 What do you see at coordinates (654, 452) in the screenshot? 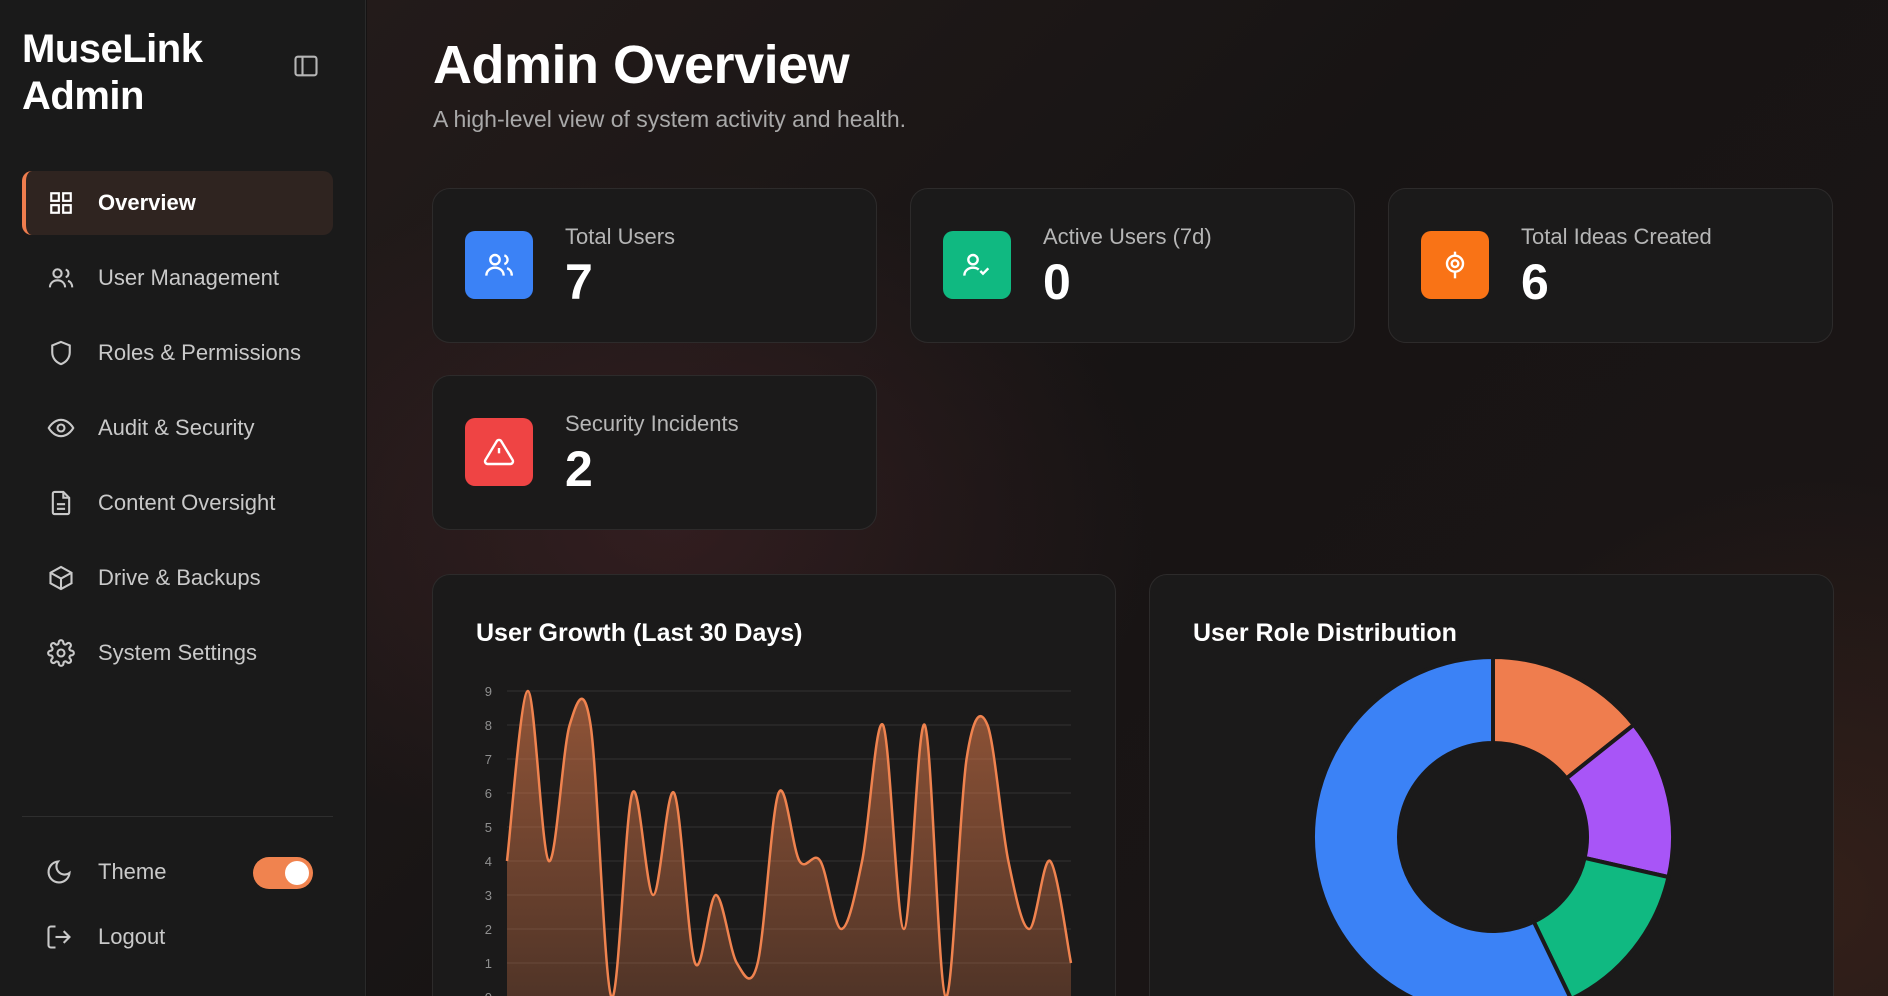
I see `stat-card-security-incidents: Security Incidents 2` at bounding box center [654, 452].